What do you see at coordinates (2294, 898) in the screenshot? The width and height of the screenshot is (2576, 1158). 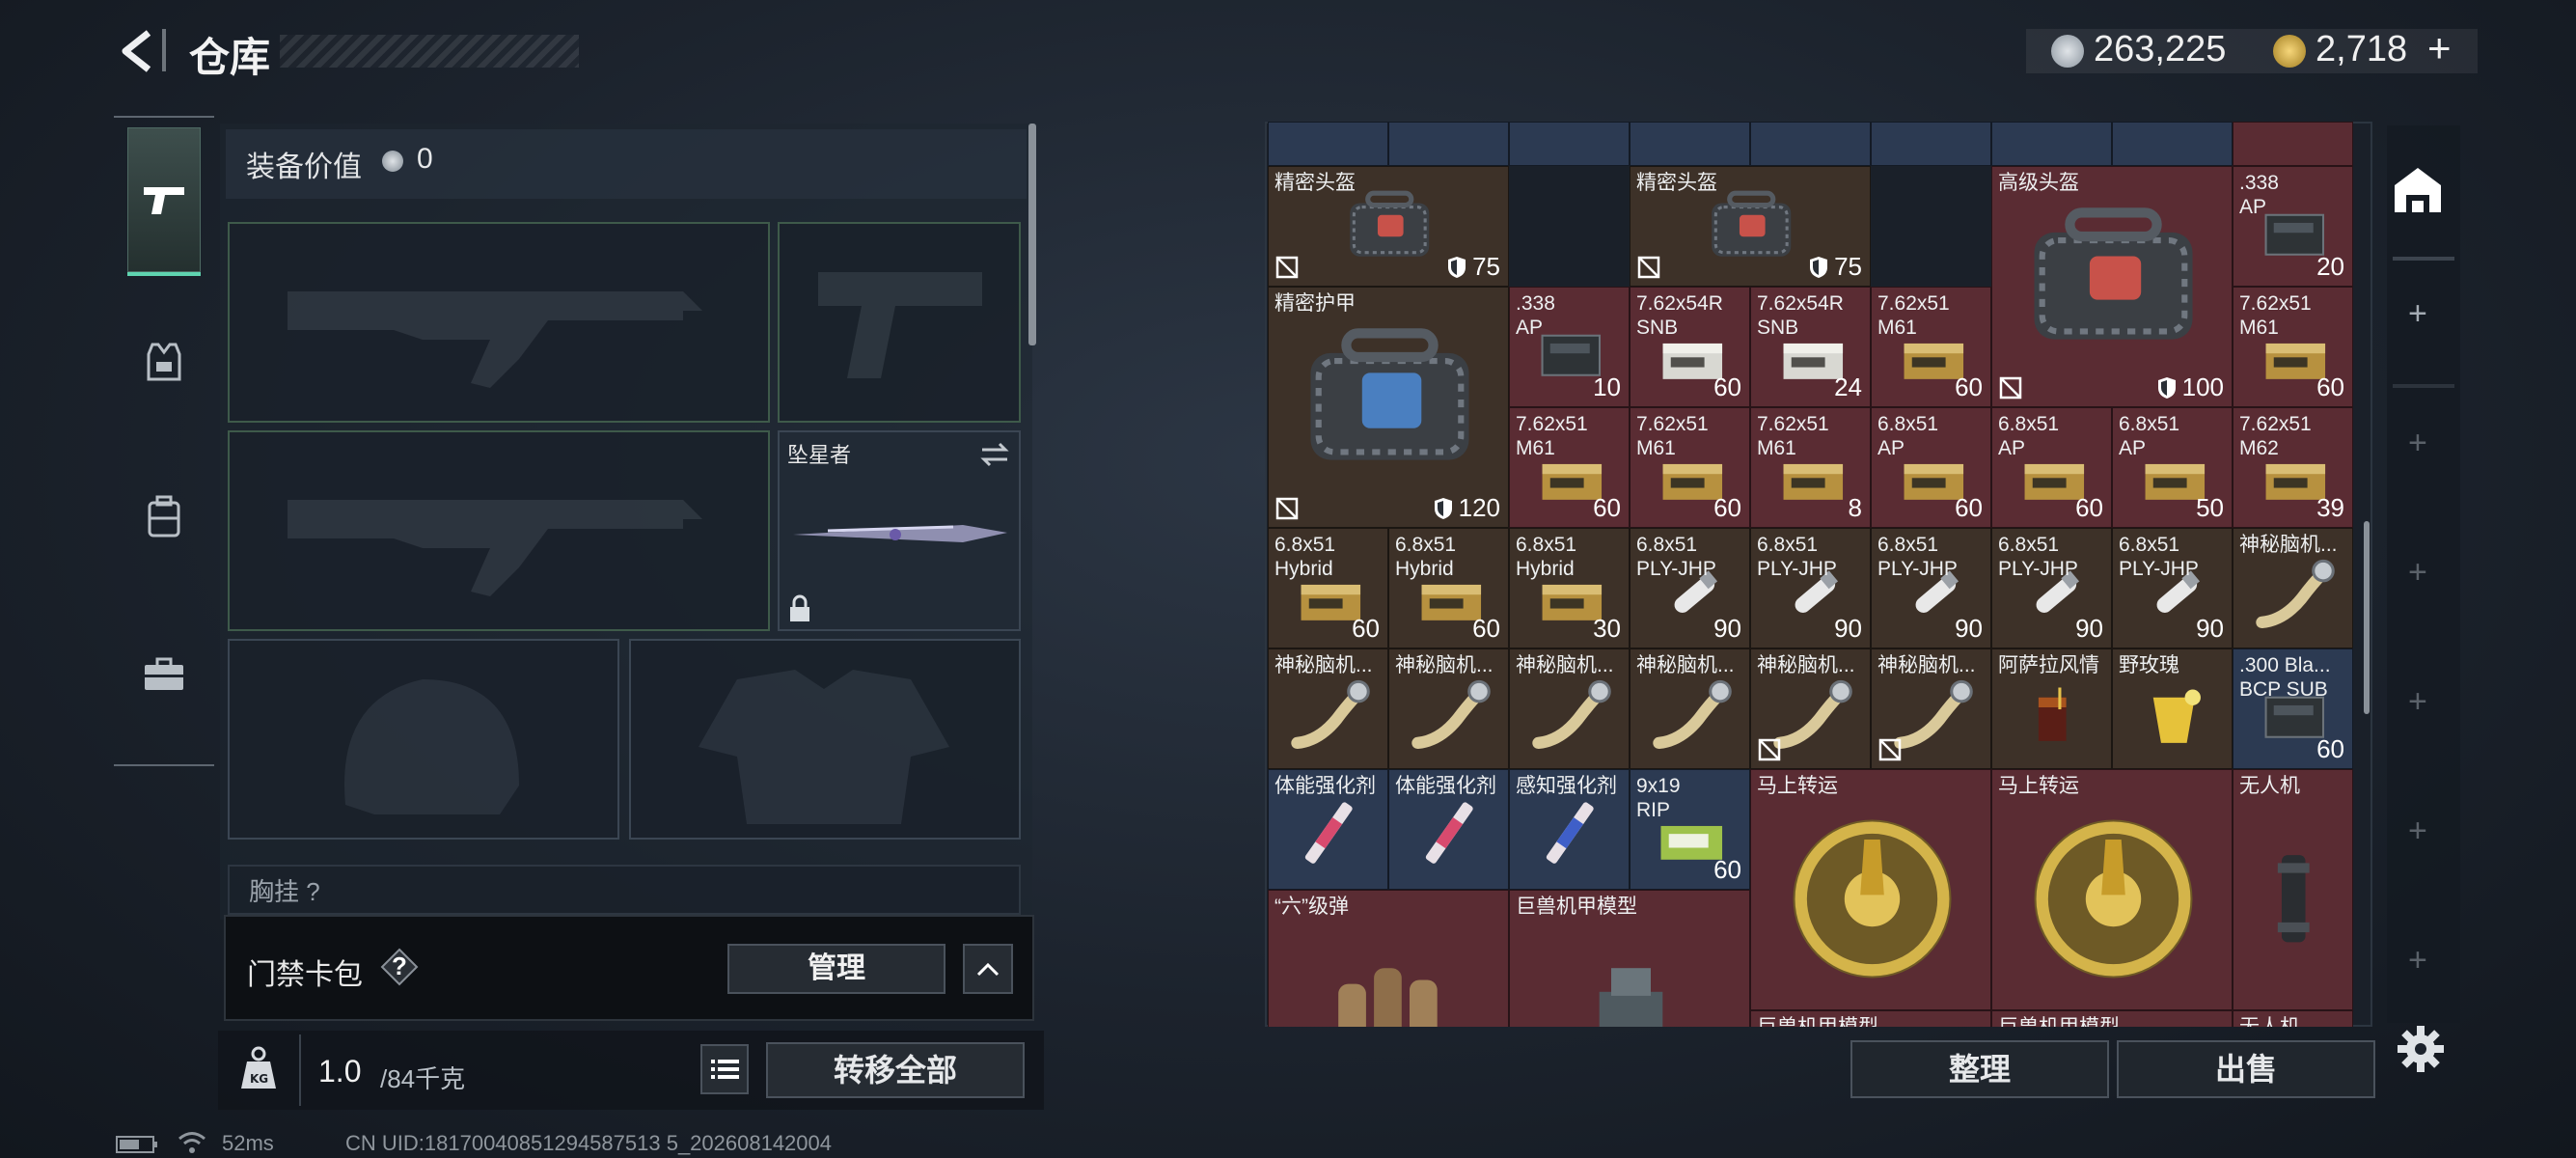 I see `drone-icon` at bounding box center [2294, 898].